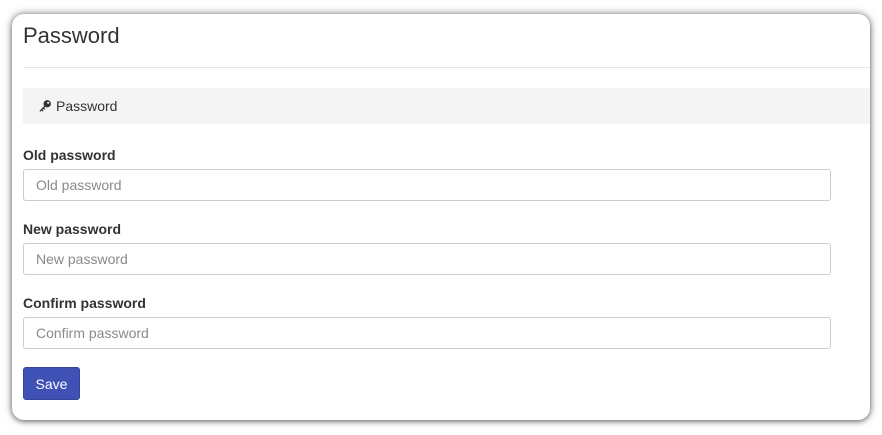 This screenshot has height=435, width=882. Describe the element at coordinates (427, 333) in the screenshot. I see `confirm-password-input` at that location.